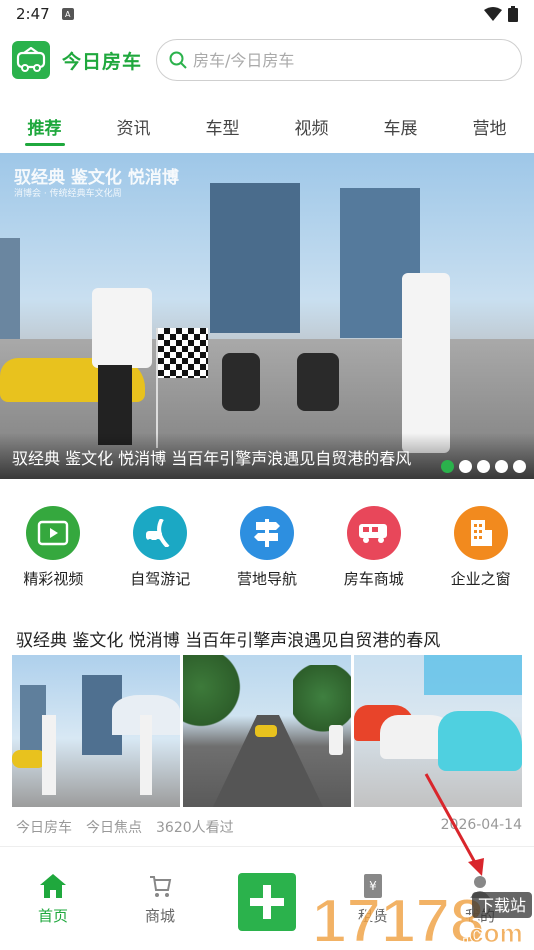 This screenshot has height=950, width=534. I want to click on quick-link-videos: 精彩视频, so click(53, 551).